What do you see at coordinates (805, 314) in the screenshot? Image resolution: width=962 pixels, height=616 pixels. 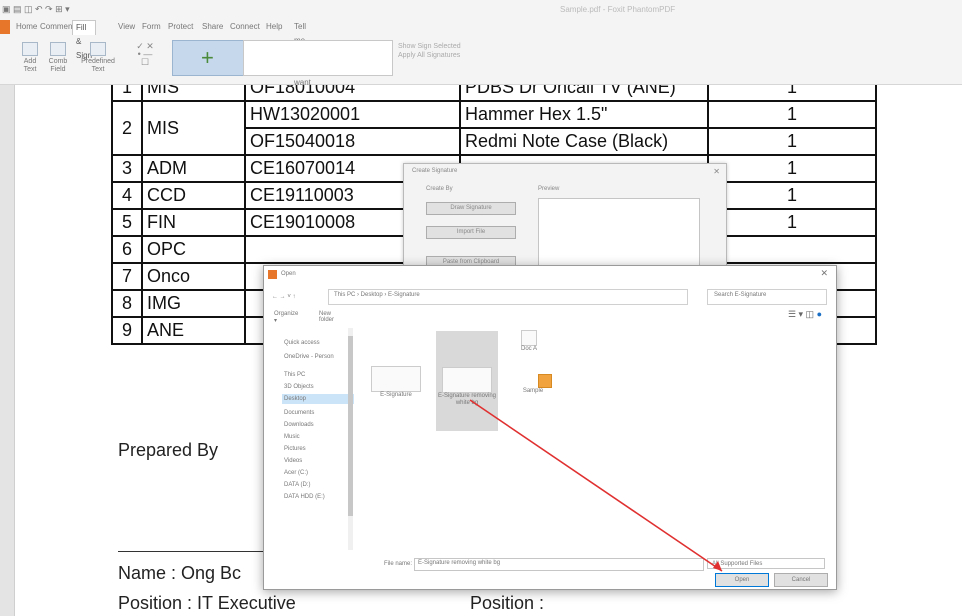 I see `view-options: ☰ ▾ ◫ ●` at bounding box center [805, 314].